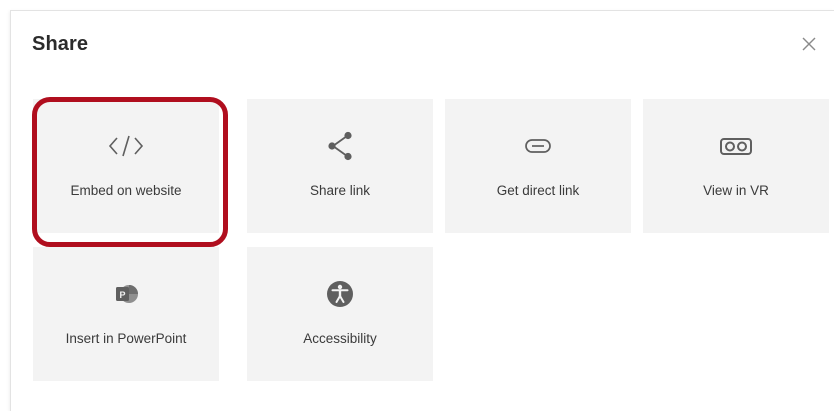  Describe the element at coordinates (340, 166) in the screenshot. I see `share-link-button: Share link` at that location.